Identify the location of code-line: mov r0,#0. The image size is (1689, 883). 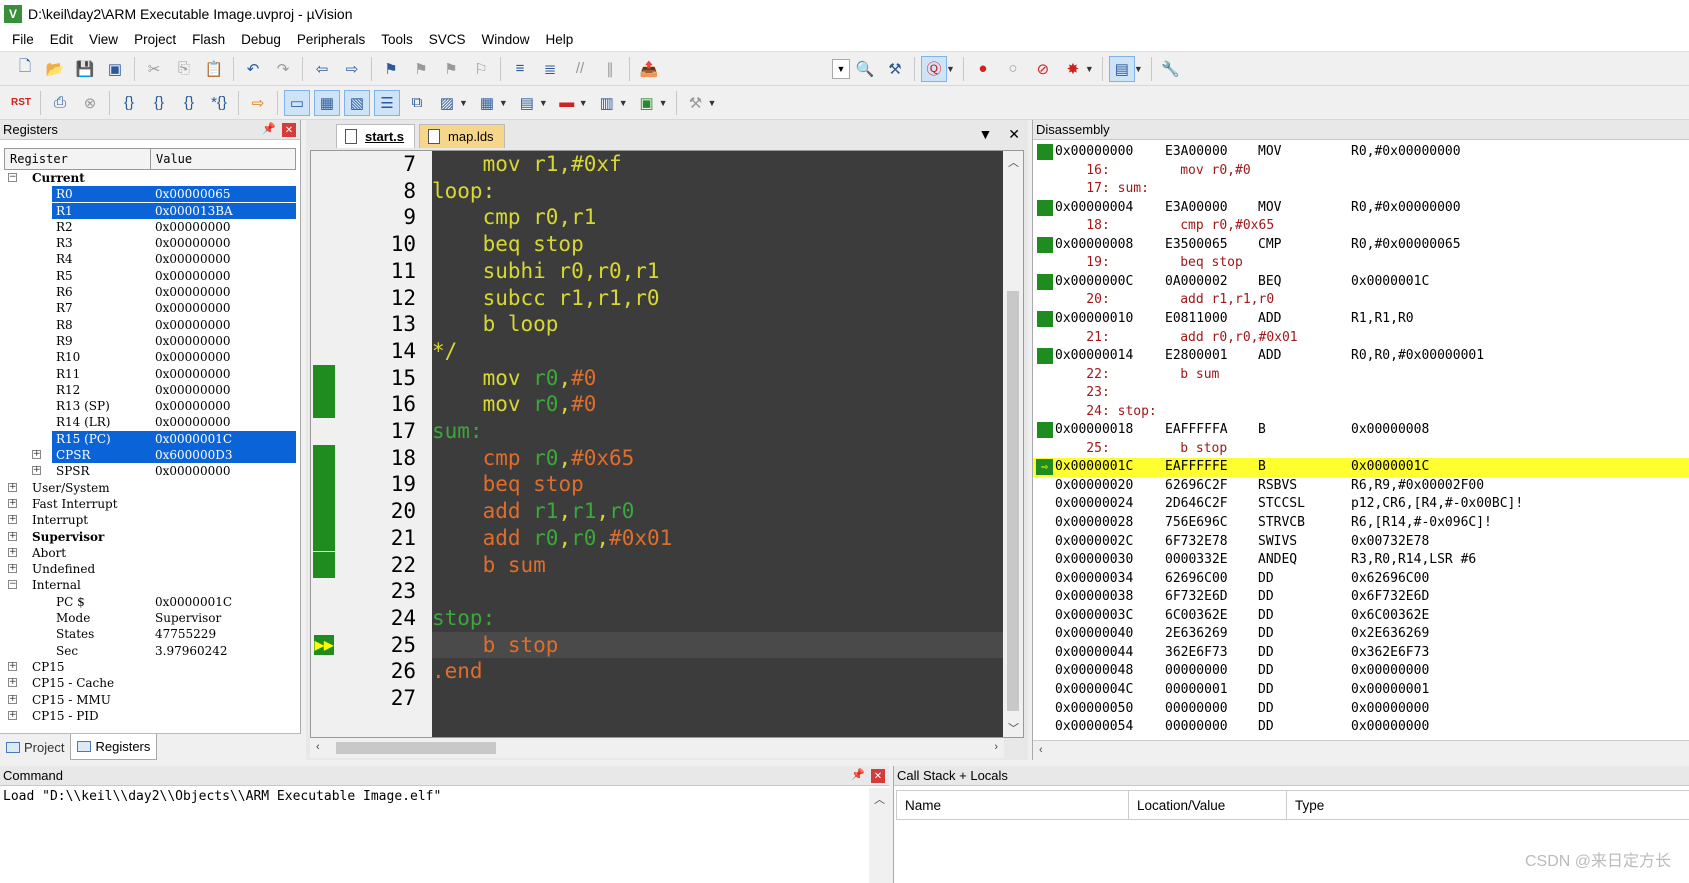
(717, 404).